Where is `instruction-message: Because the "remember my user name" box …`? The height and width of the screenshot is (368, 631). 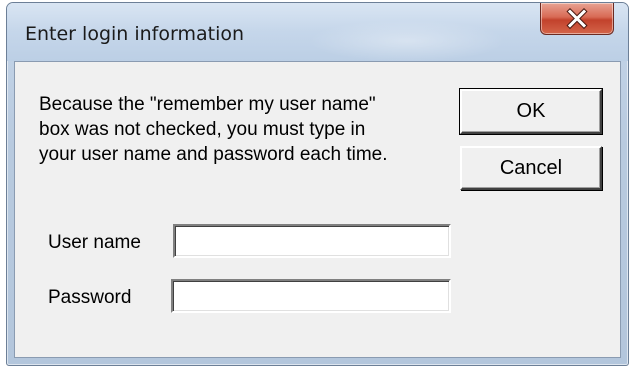
instruction-message: Because the "remember my user name" box … is located at coordinates (213, 129).